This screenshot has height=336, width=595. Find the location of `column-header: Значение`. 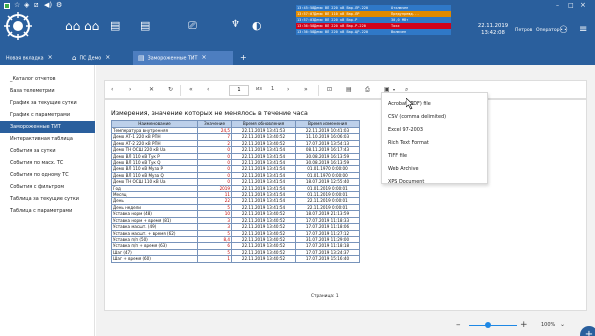

column-header: Значение is located at coordinates (214, 124).